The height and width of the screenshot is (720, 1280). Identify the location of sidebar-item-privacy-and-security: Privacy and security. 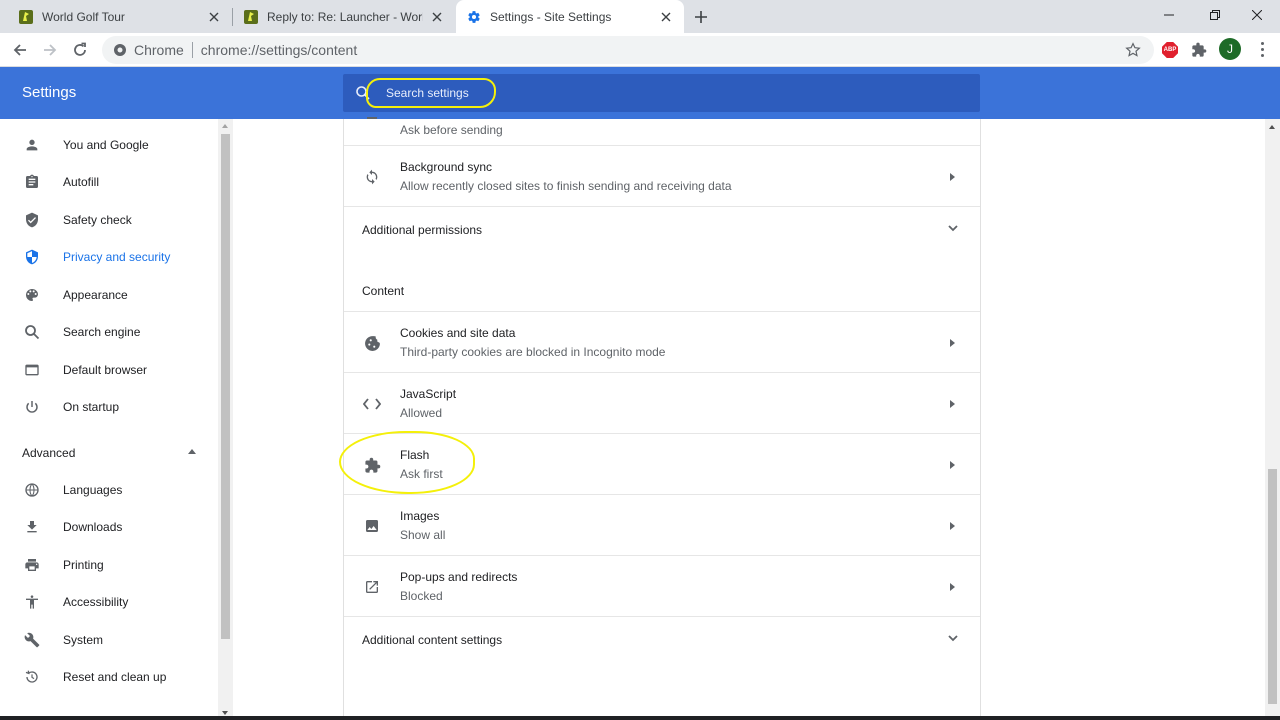
(109, 257).